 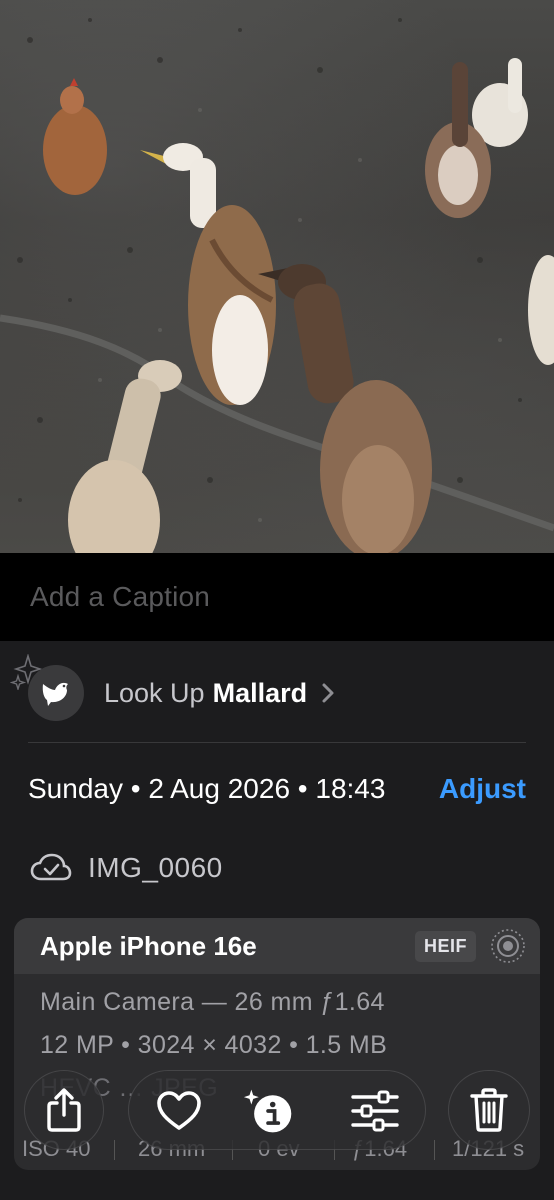 I want to click on toolbar-group, so click(x=277, y=1110).